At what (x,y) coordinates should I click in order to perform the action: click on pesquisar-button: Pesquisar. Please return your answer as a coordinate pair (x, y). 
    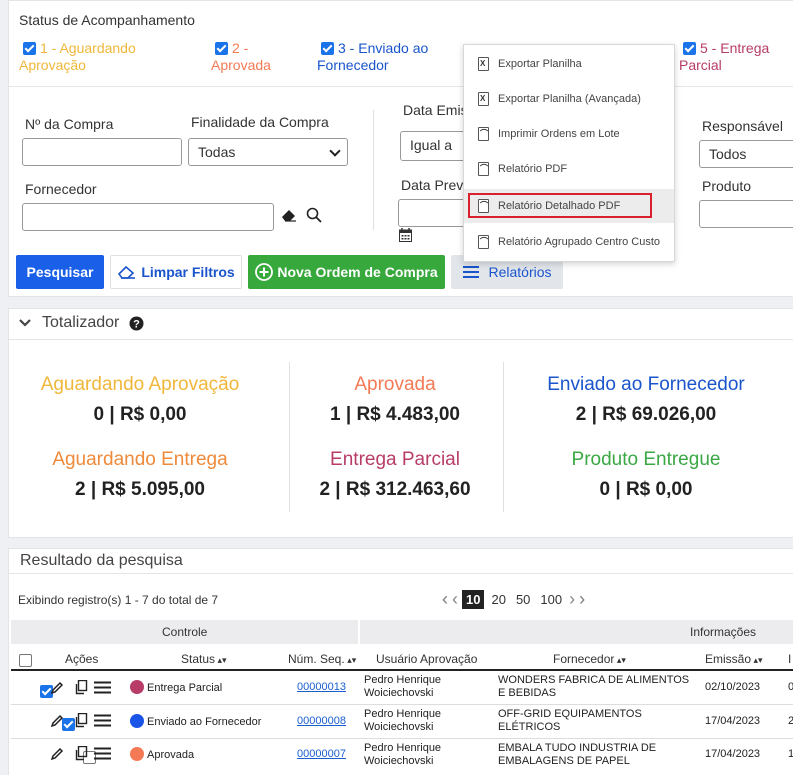
    Looking at the image, I should click on (60, 272).